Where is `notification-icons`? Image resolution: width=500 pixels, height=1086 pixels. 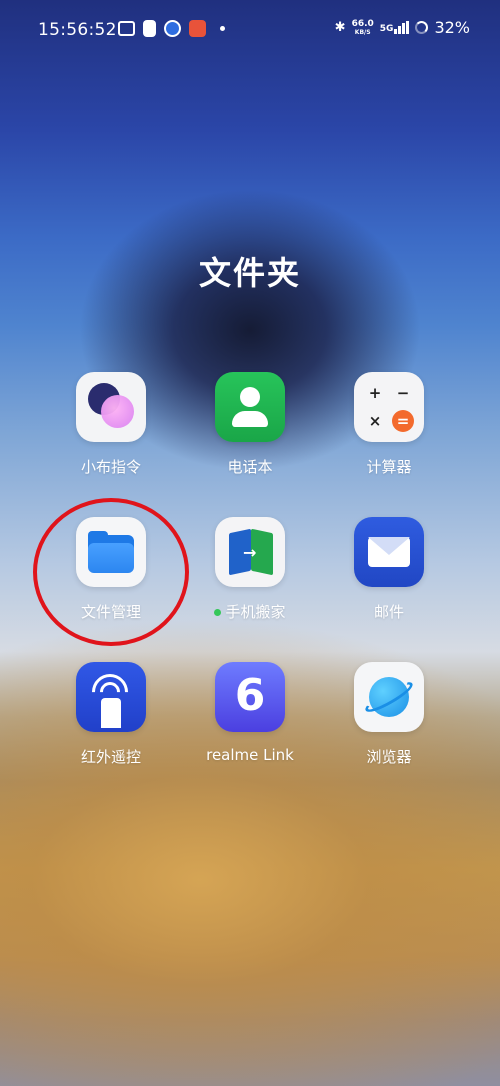
notification-icons is located at coordinates (171, 28).